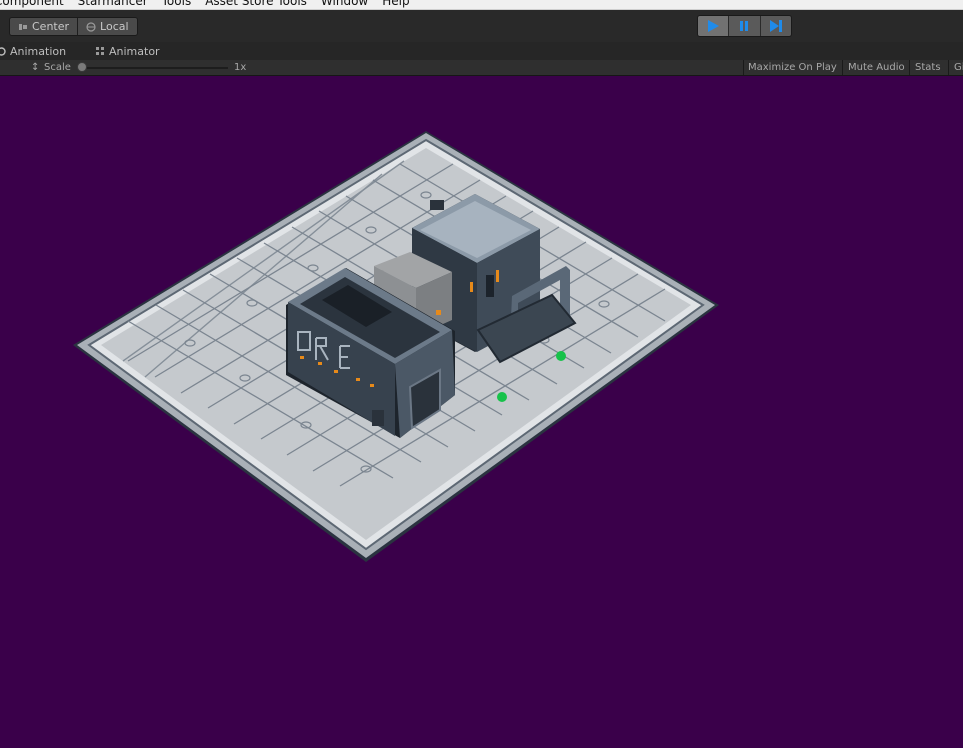 The width and height of the screenshot is (963, 748). I want to click on step-button, so click(775, 26).